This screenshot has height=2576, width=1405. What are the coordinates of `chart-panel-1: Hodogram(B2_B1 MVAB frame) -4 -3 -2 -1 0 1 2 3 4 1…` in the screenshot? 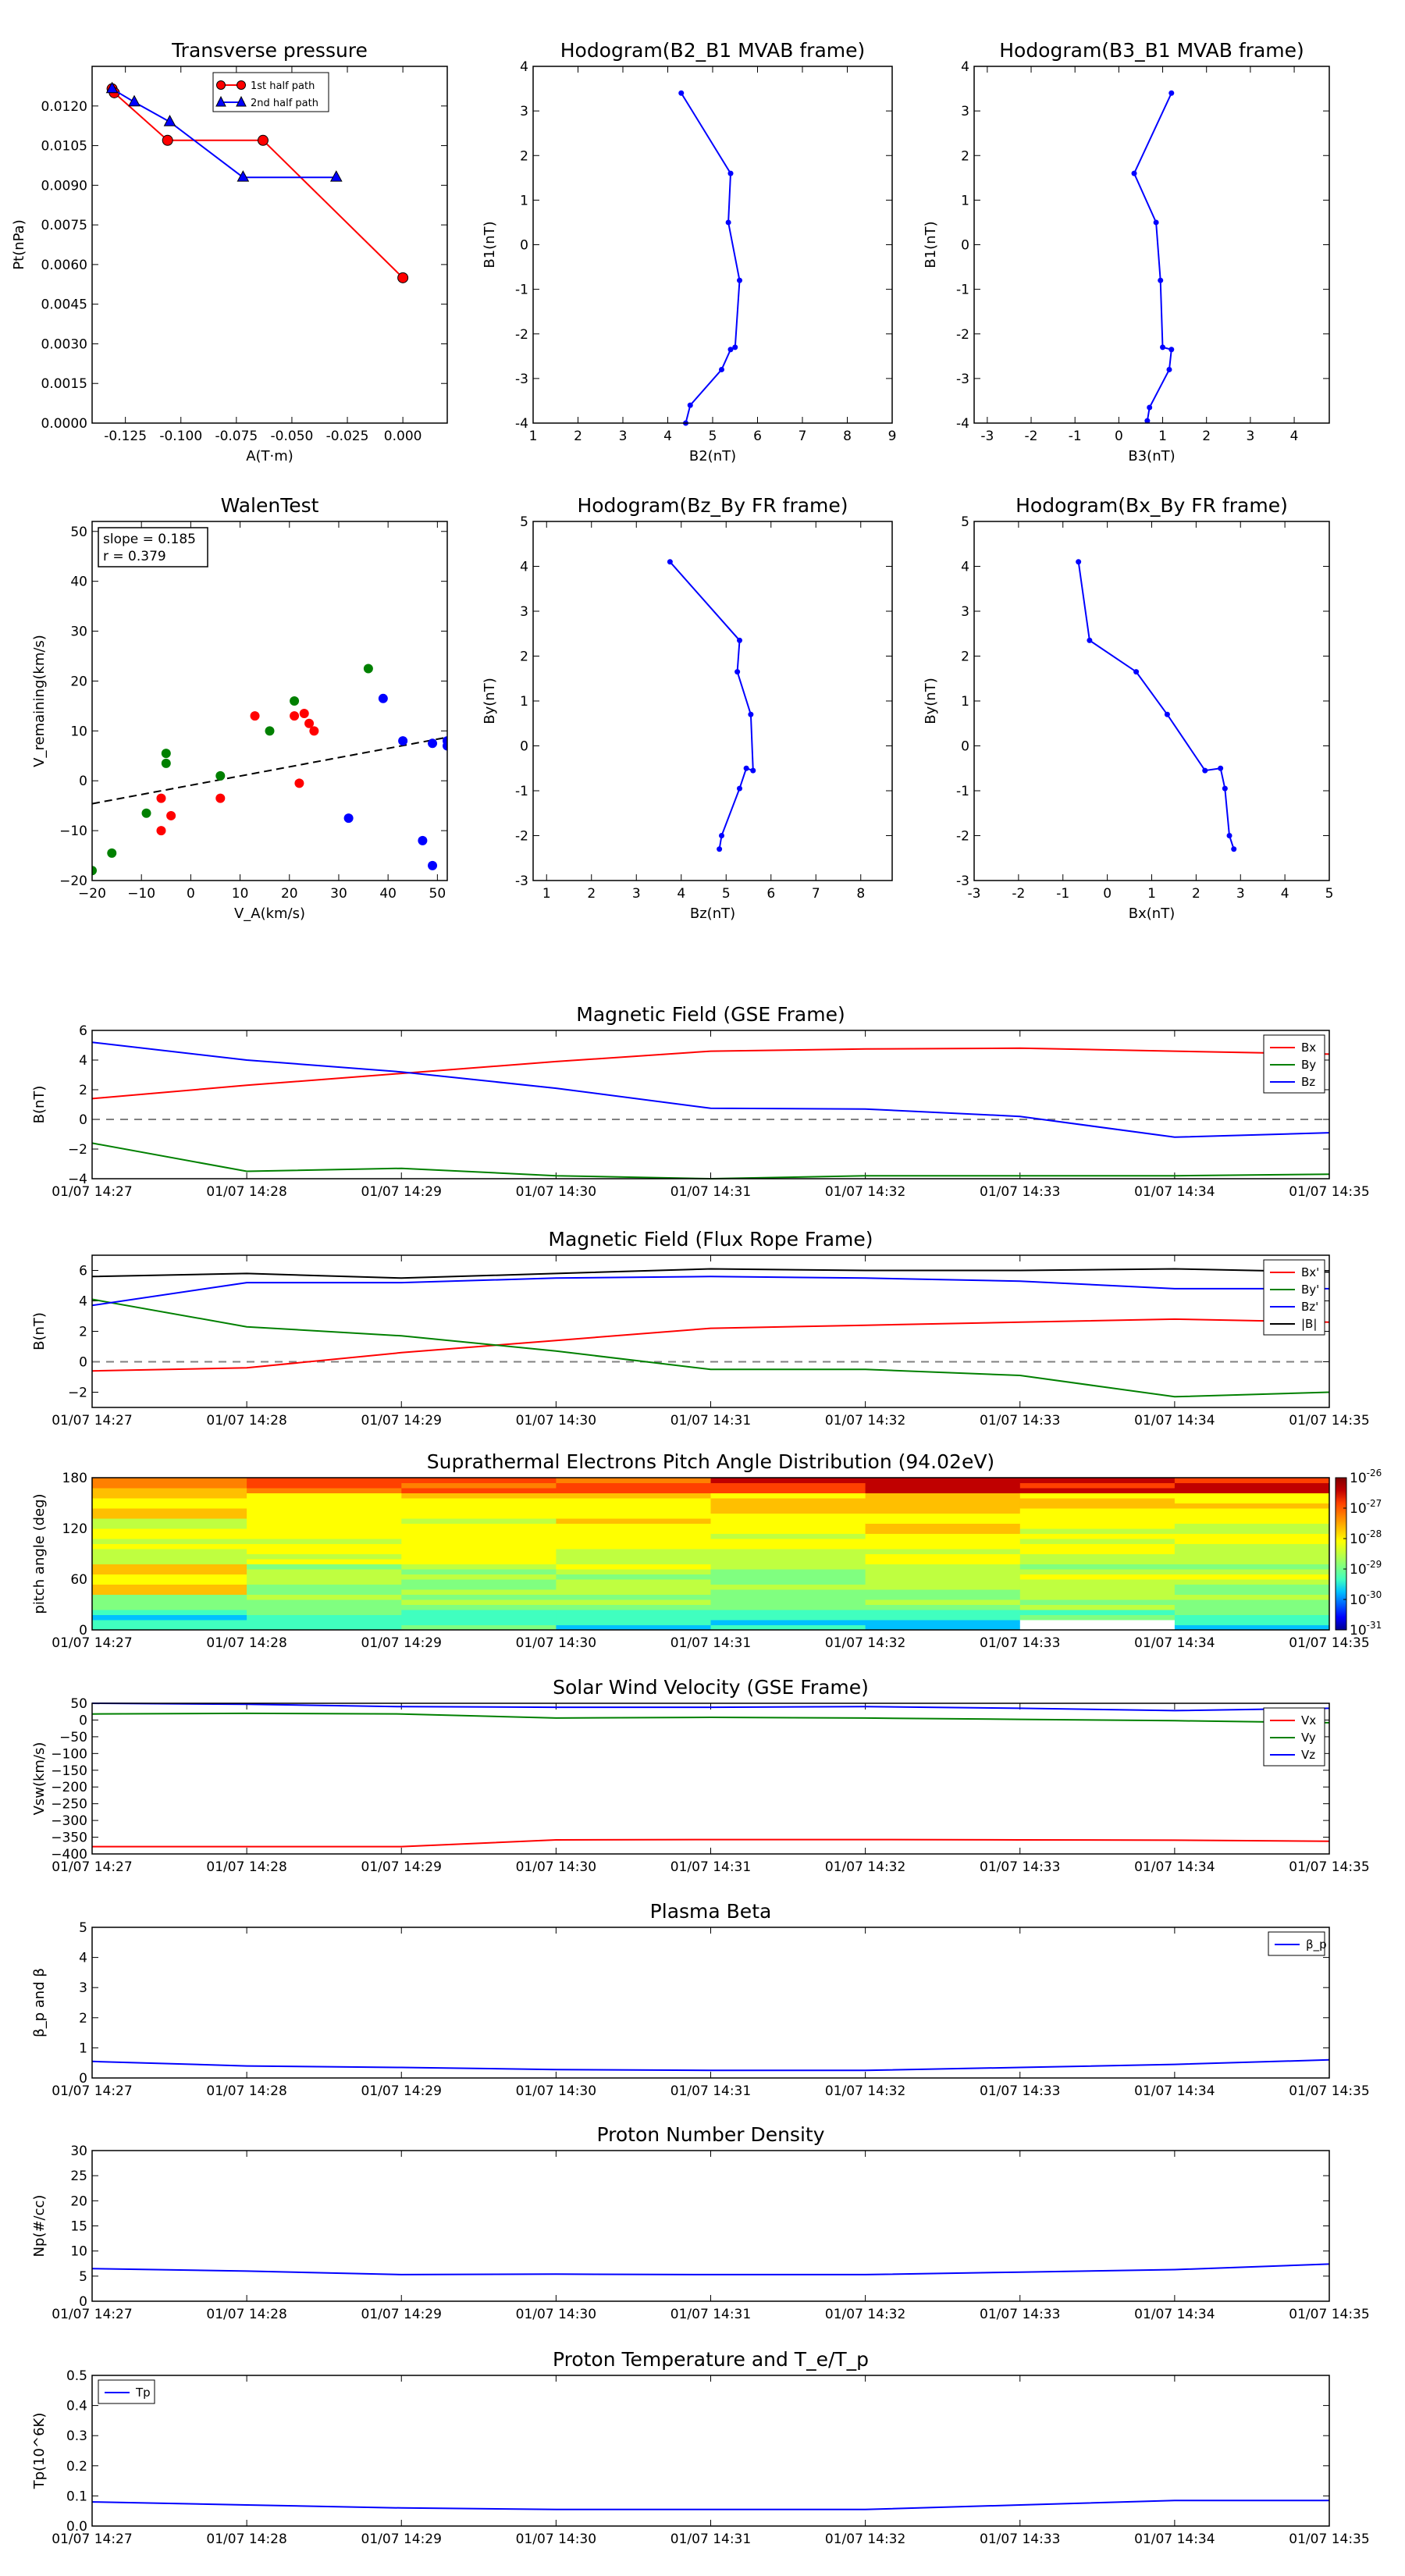 It's located at (689, 251).